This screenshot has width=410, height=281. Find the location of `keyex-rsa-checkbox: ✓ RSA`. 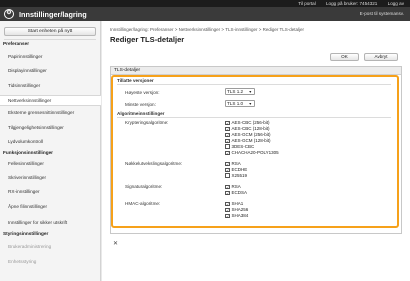

keyex-rsa-checkbox: ✓ RSA is located at coordinates (233, 164).